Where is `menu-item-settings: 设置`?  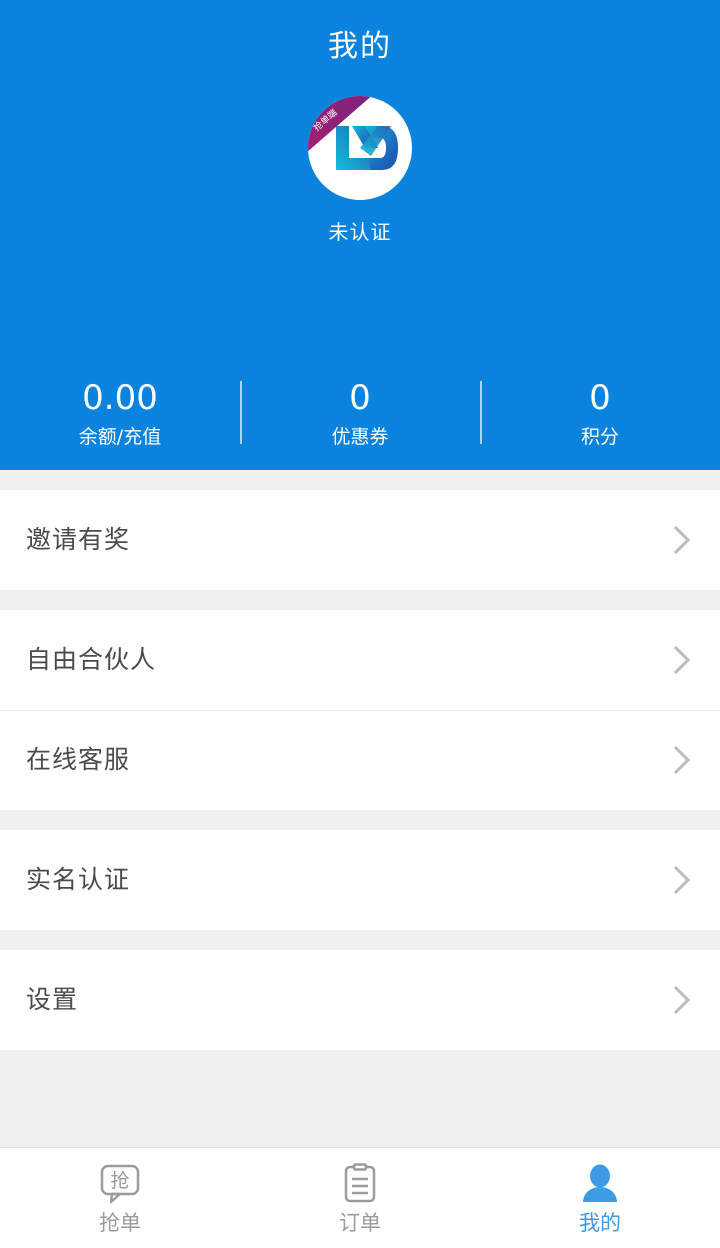 menu-item-settings: 设置 is located at coordinates (360, 1000).